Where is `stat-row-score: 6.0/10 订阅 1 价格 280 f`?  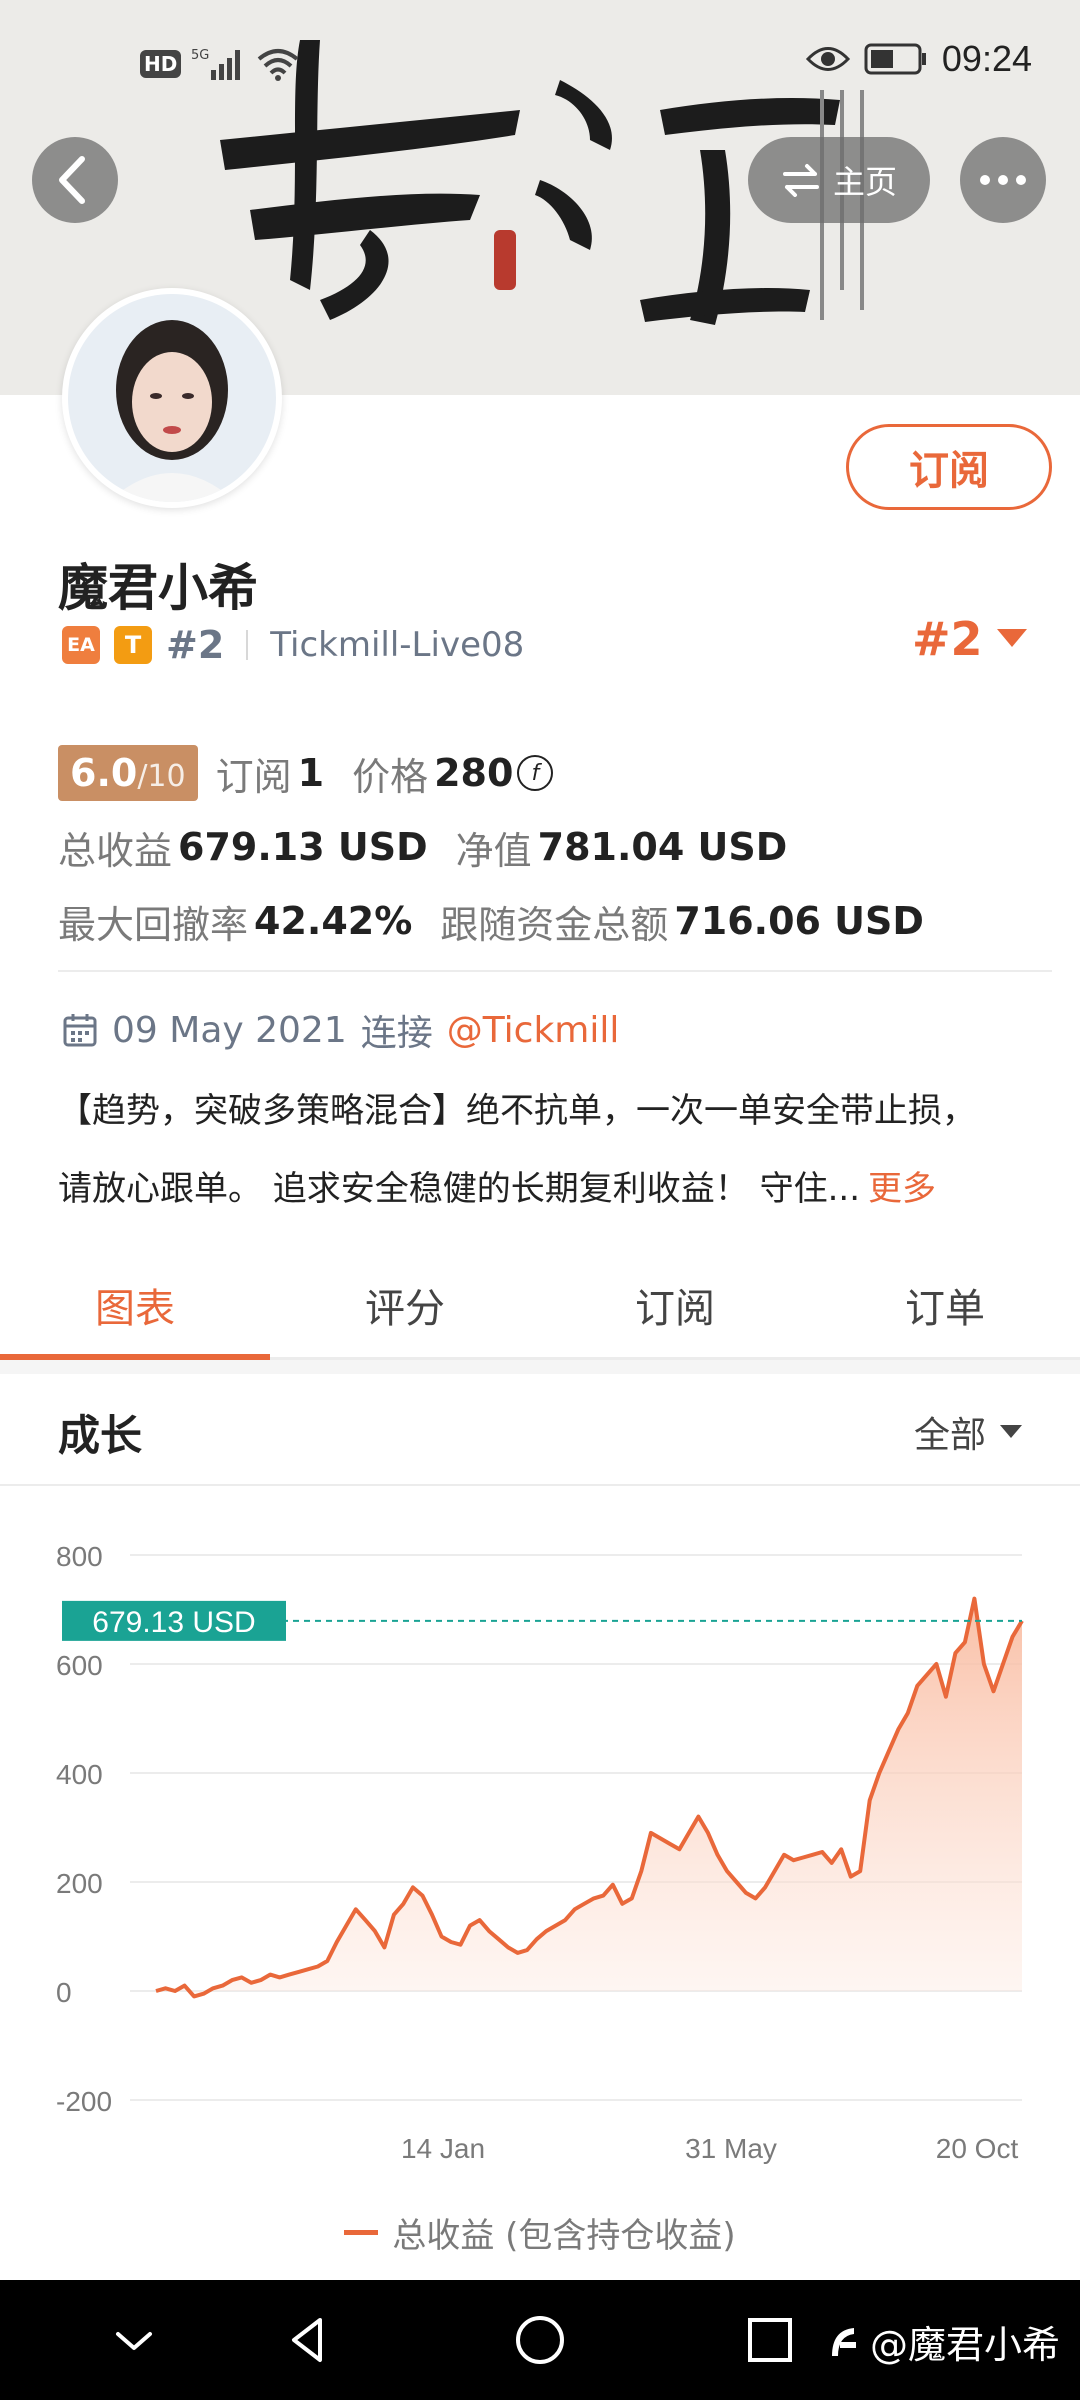 stat-row-score: 6.0/10 订阅 1 价格 280 f is located at coordinates (558, 773).